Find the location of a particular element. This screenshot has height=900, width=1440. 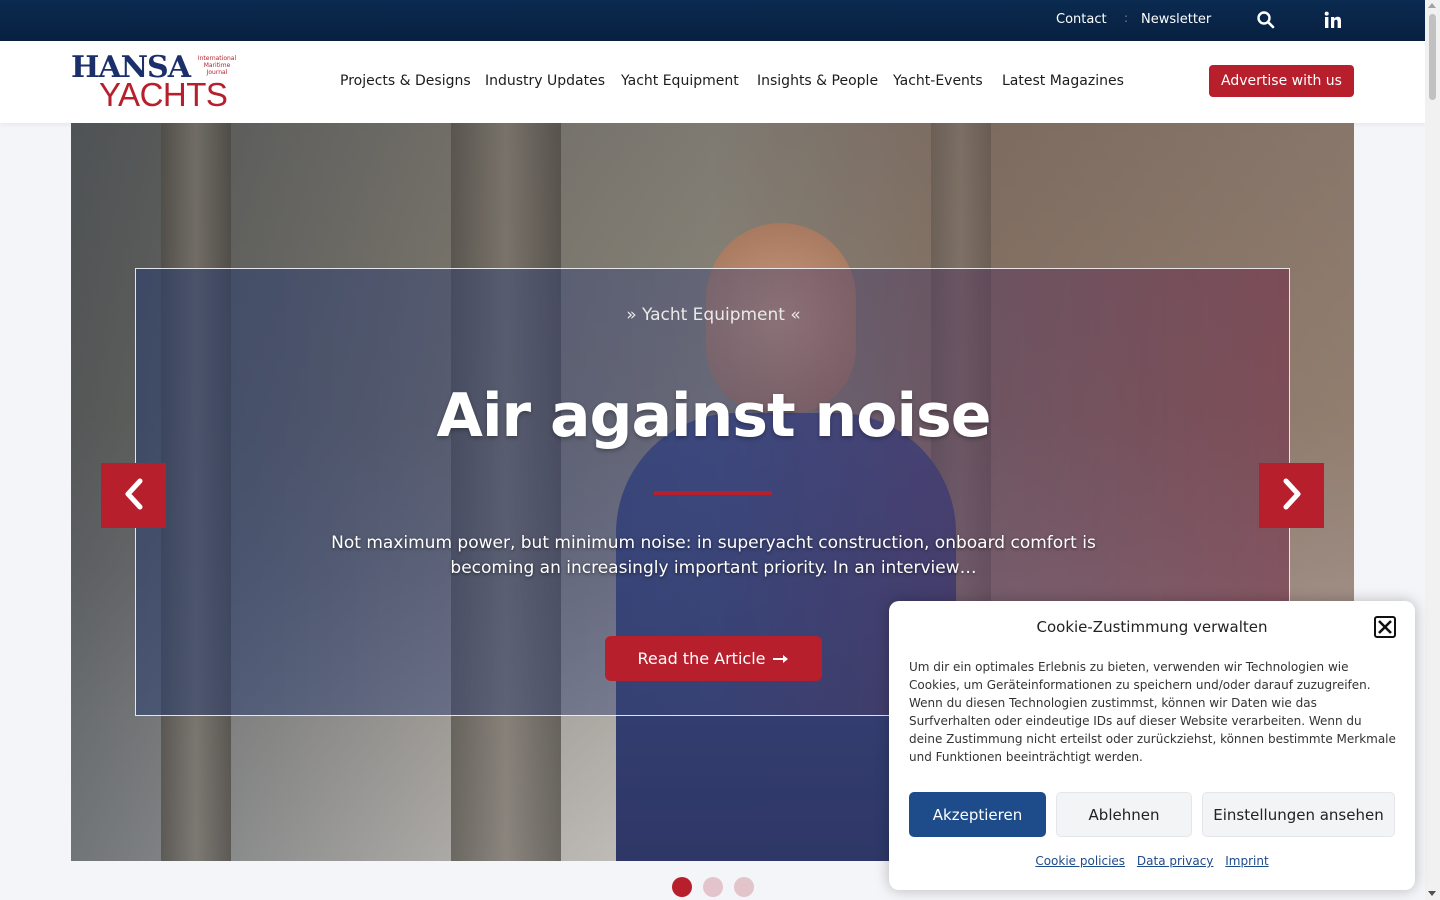

slider-prev-button is located at coordinates (133, 495).